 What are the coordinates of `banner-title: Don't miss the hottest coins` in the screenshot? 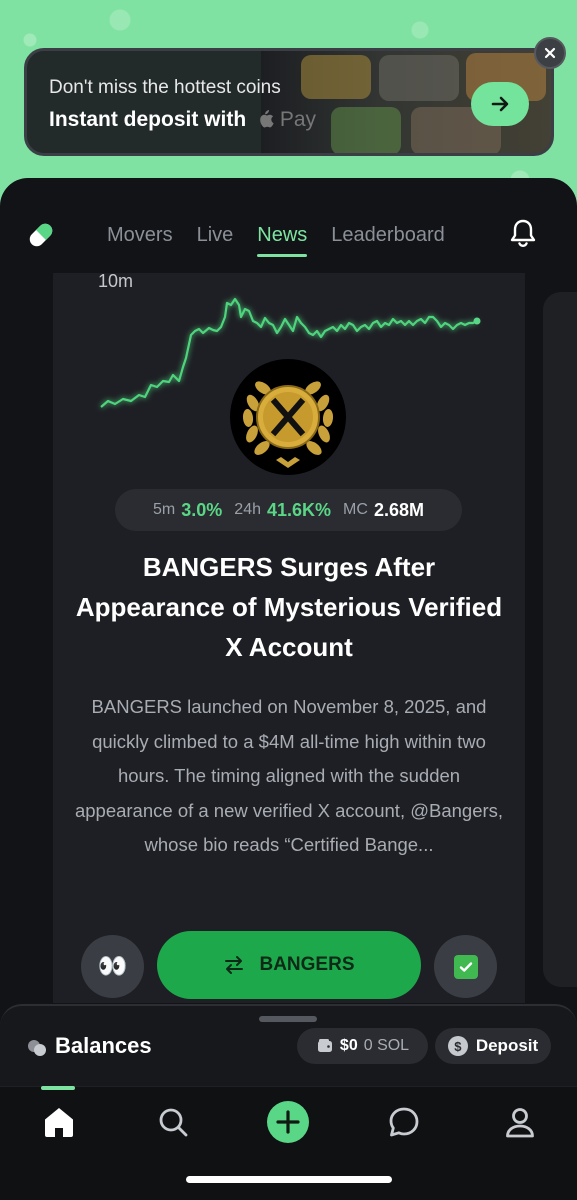 It's located at (165, 87).